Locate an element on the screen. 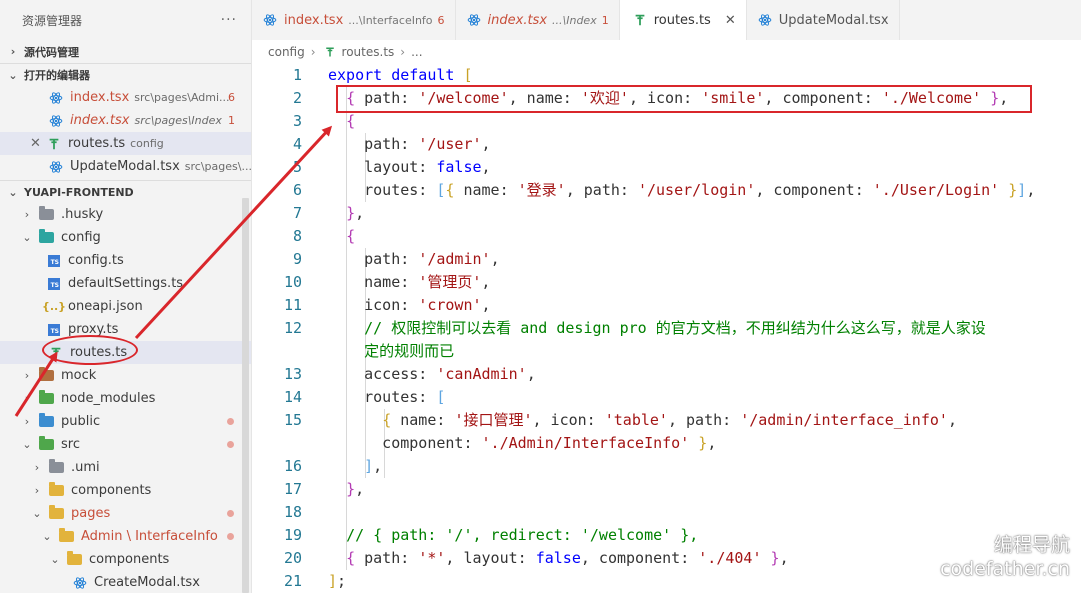 Image resolution: width=1081 pixels, height=593 pixels. code-text: component: './Admin/InterfaceInfo' }, is located at coordinates (522, 443).